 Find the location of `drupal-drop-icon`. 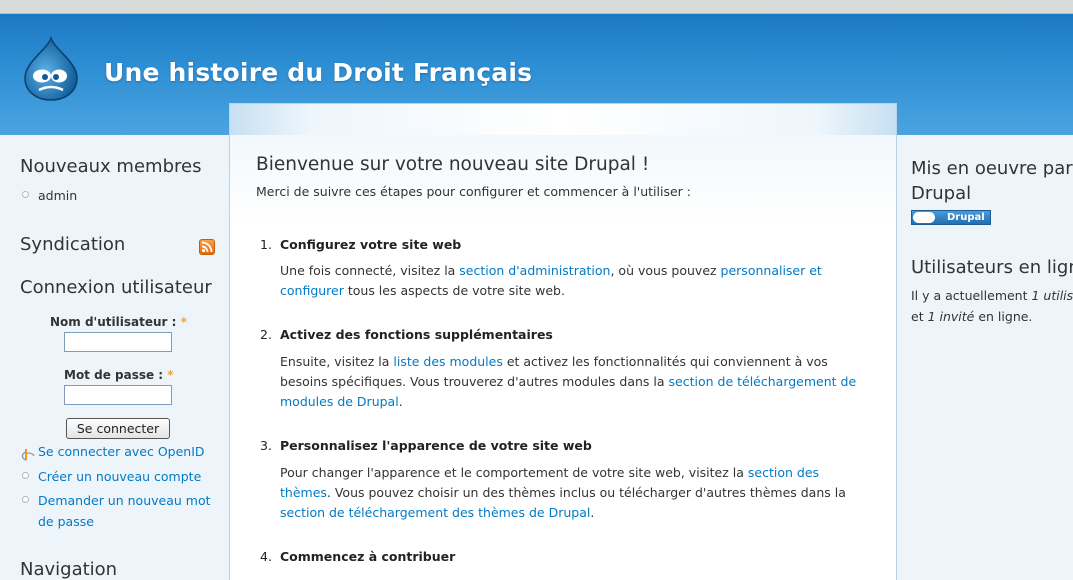

drupal-drop-icon is located at coordinates (924, 217).